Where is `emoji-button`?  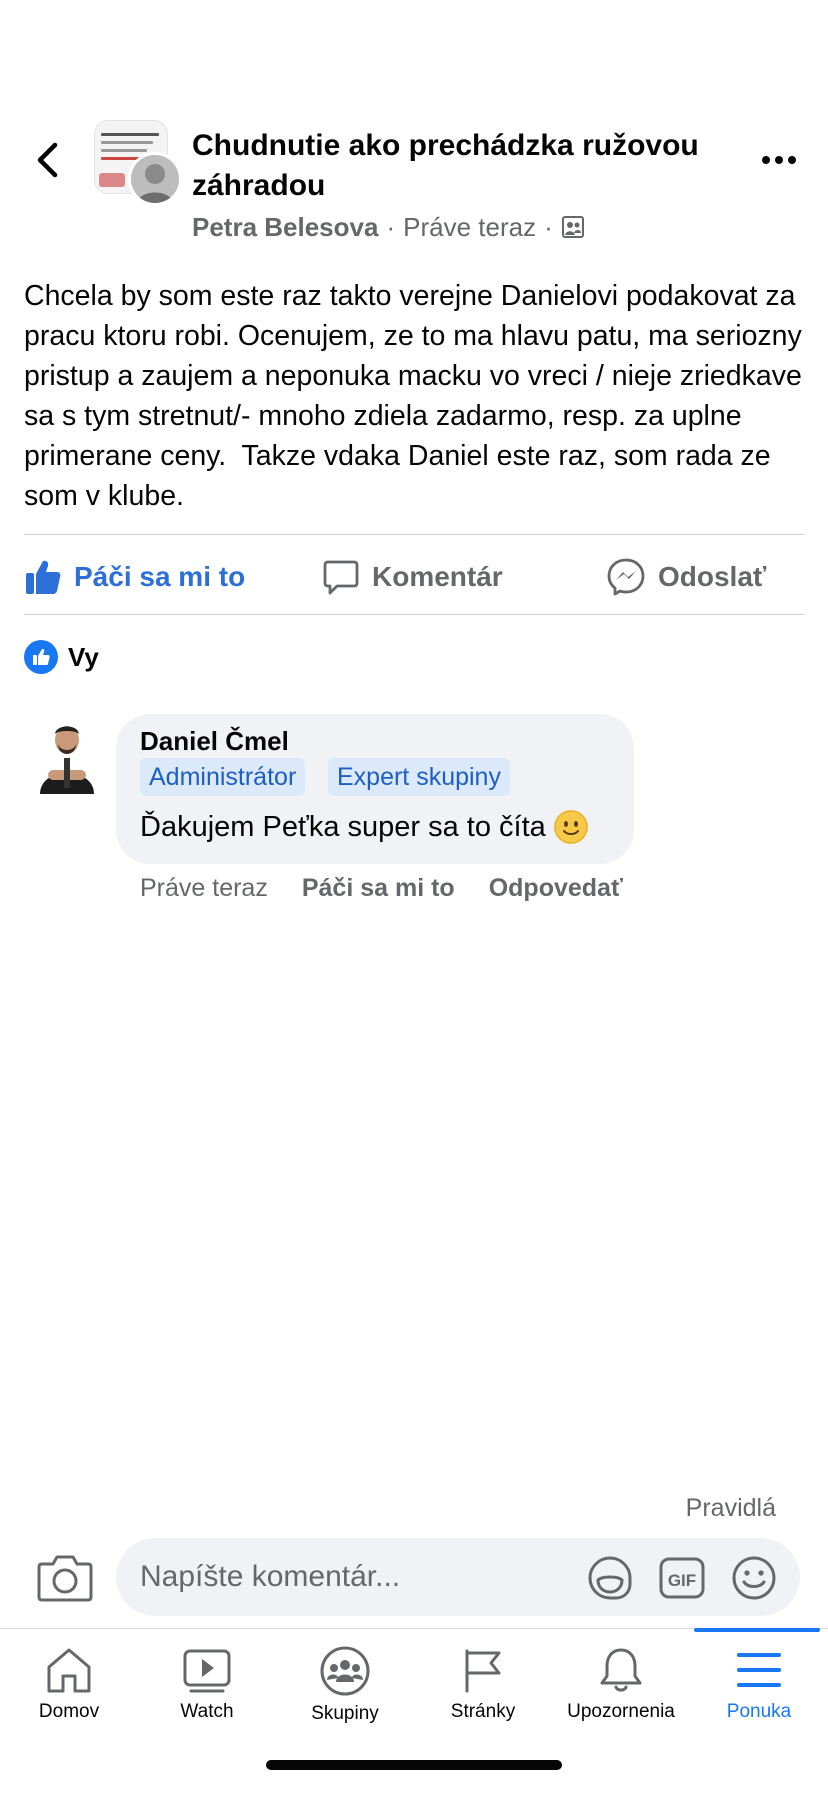
emoji-button is located at coordinates (754, 1578).